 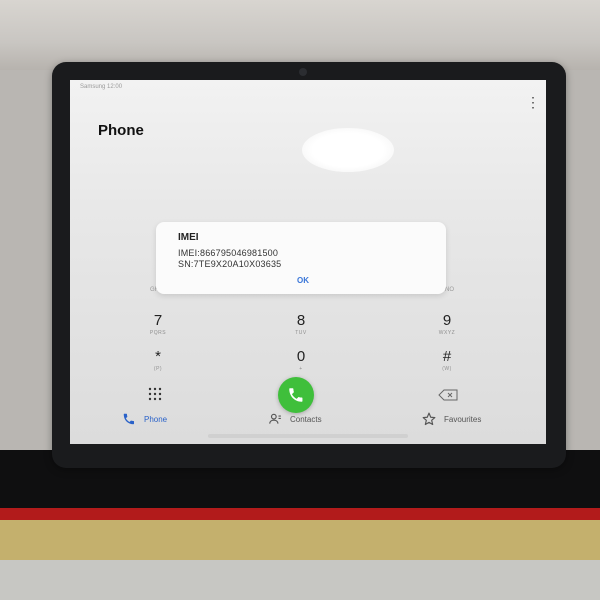 What do you see at coordinates (447, 333) in the screenshot?
I see `key-letters: WXYZ` at bounding box center [447, 333].